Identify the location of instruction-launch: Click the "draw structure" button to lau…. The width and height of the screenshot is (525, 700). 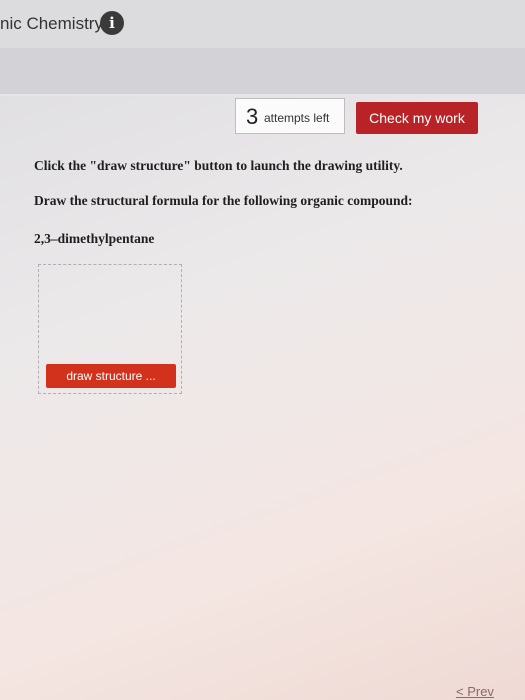
(218, 165).